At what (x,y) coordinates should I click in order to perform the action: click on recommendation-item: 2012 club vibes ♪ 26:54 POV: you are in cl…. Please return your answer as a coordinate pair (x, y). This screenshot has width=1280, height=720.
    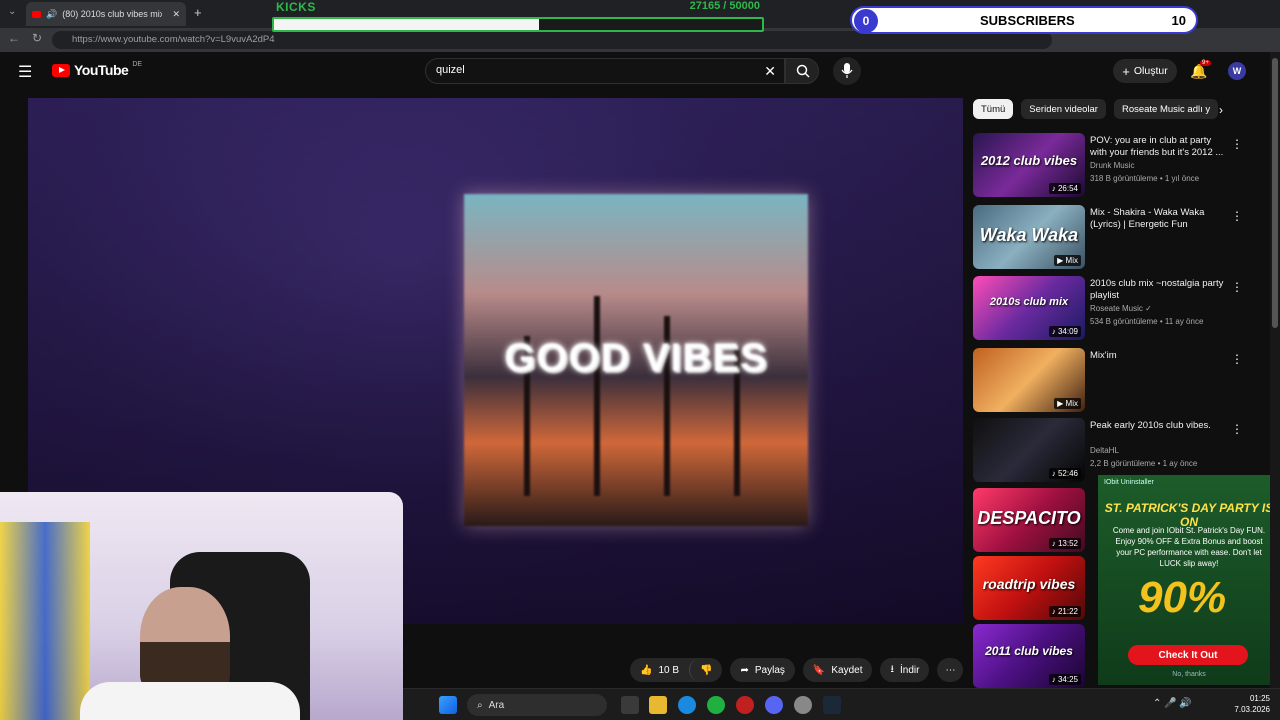
    Looking at the image, I should click on (1118, 165).